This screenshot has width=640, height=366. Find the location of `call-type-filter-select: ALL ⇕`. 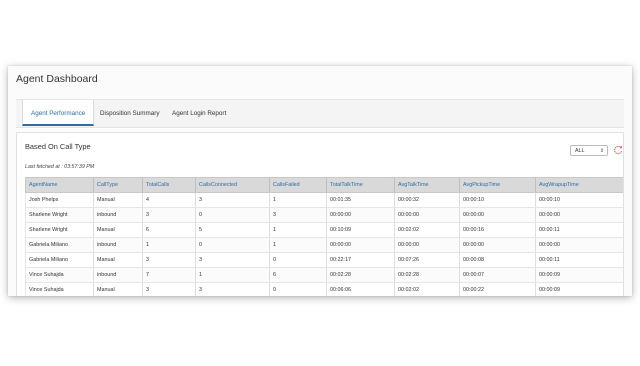

call-type-filter-select: ALL ⇕ is located at coordinates (589, 150).